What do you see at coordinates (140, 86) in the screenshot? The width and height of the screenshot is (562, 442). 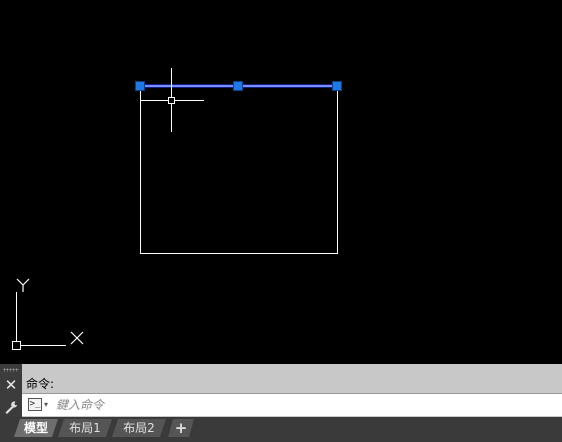 I see `grip-left-endpoint` at bounding box center [140, 86].